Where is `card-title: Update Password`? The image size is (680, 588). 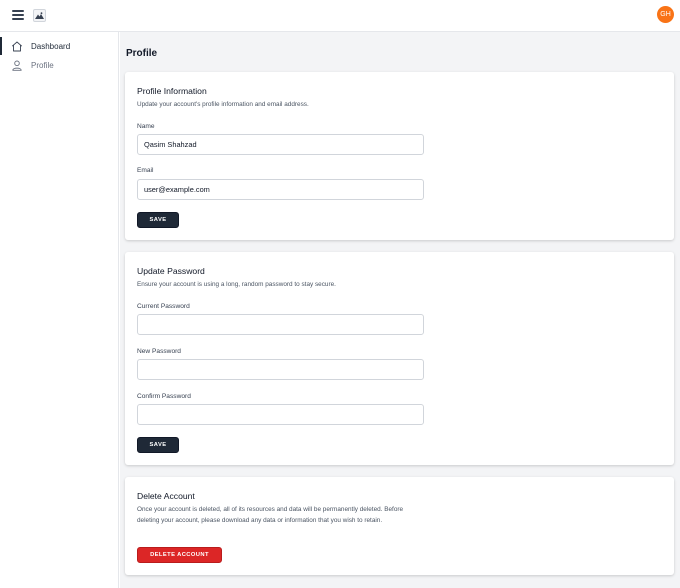
card-title: Update Password is located at coordinates (171, 271).